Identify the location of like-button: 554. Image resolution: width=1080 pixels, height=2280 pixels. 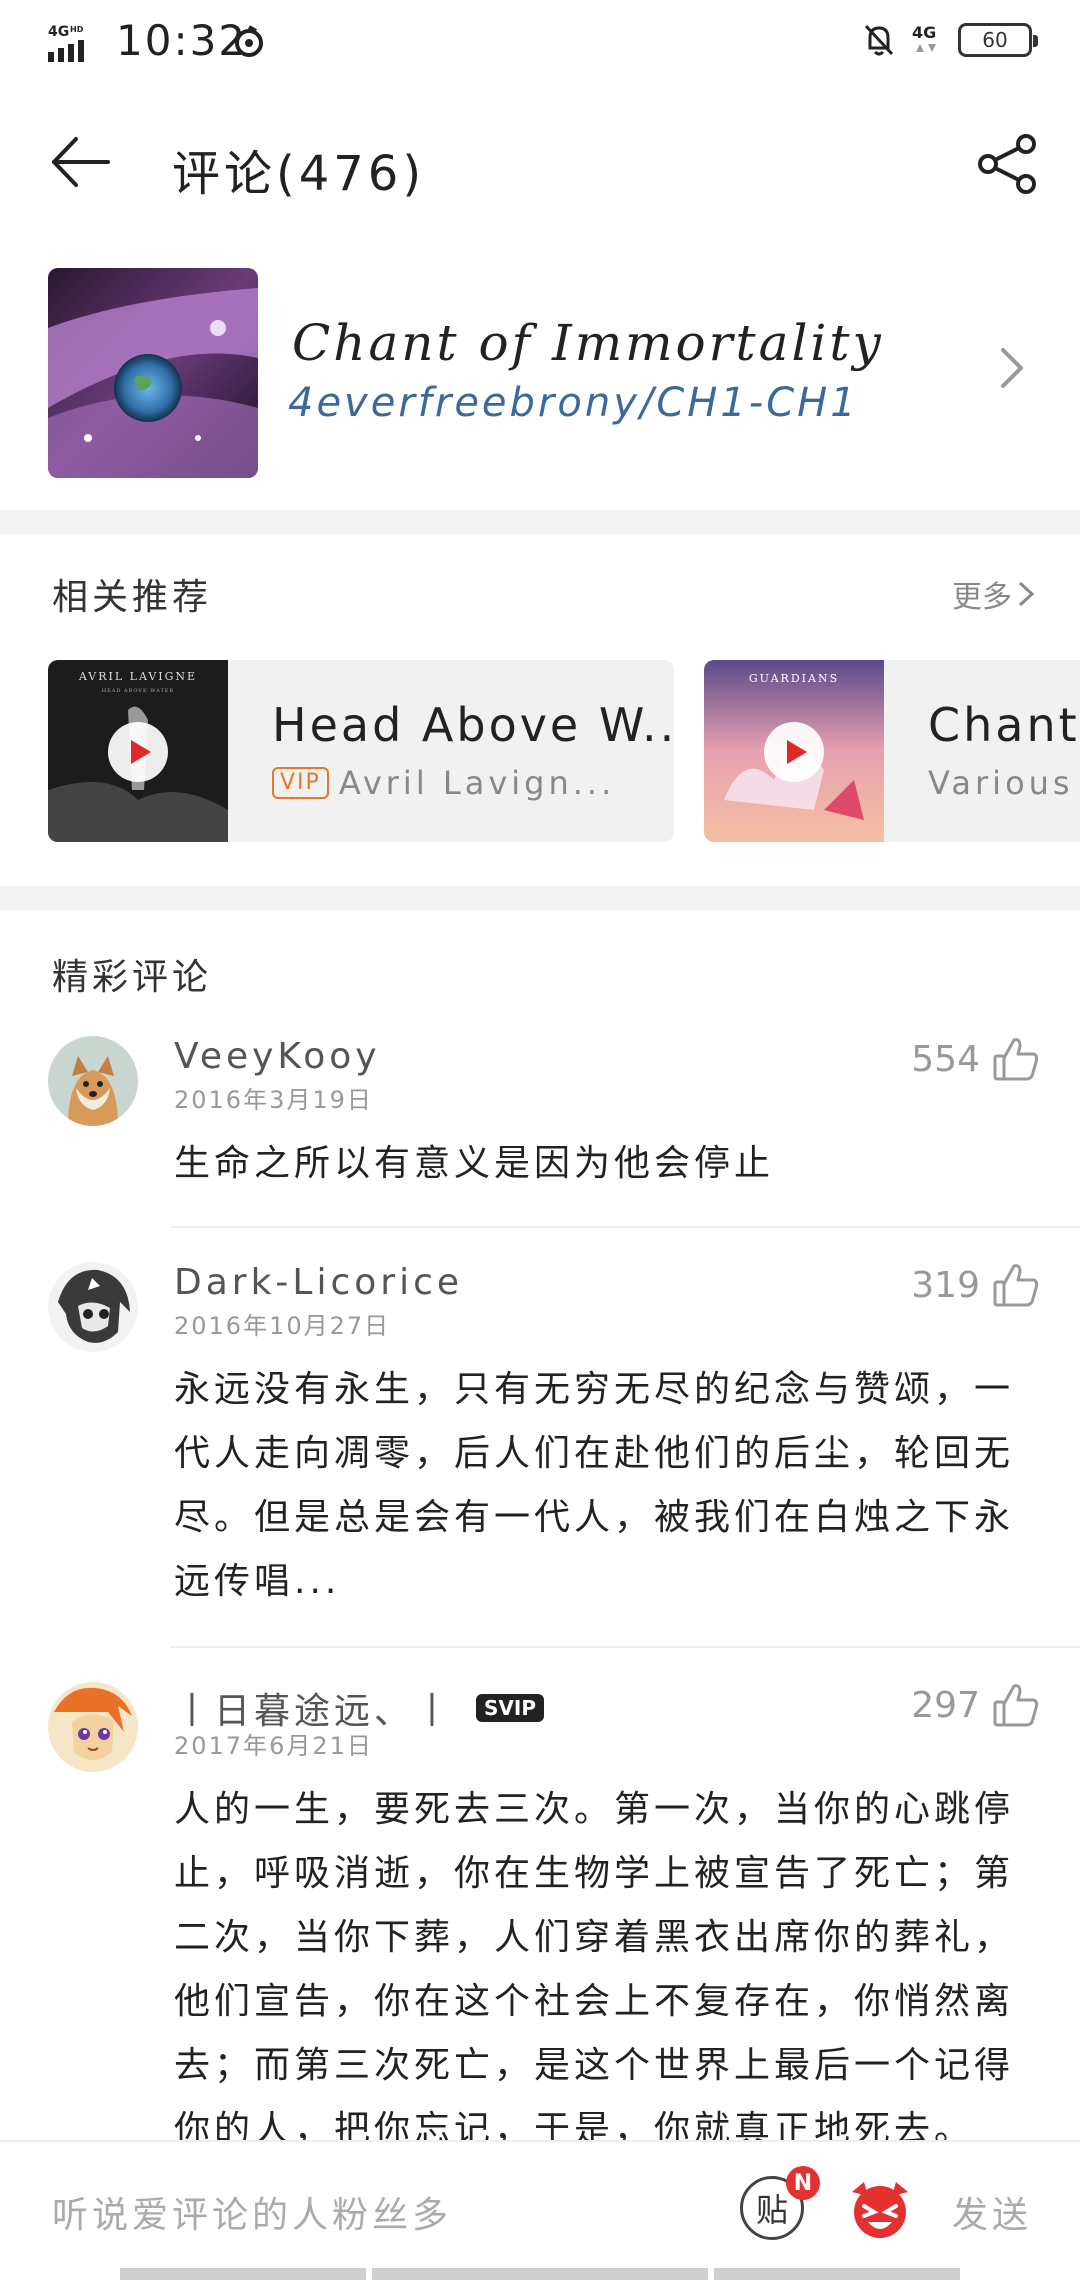
(975, 1059).